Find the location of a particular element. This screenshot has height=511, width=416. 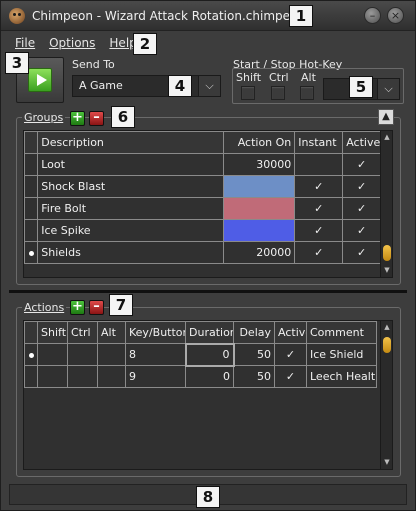

badge-4: 4 is located at coordinates (180, 86).